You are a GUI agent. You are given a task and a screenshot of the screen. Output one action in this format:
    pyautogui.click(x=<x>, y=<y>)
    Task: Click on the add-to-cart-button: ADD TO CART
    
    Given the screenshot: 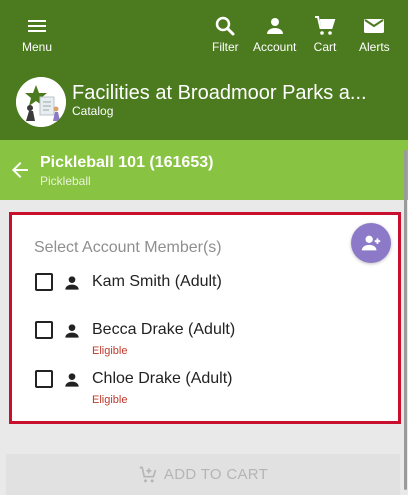 What is the action you would take?
    pyautogui.click(x=203, y=474)
    